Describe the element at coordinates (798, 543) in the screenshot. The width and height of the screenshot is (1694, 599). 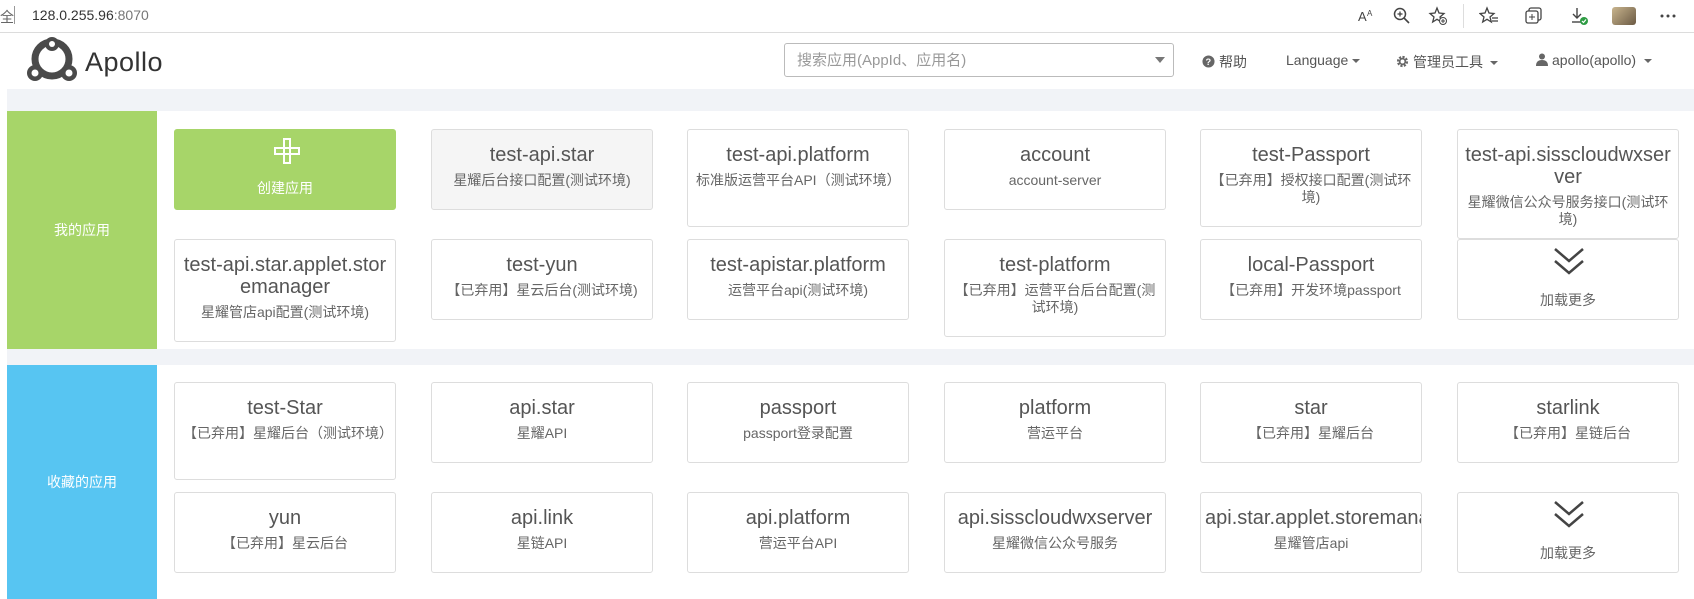
I see `app-name: 营运平台API` at that location.